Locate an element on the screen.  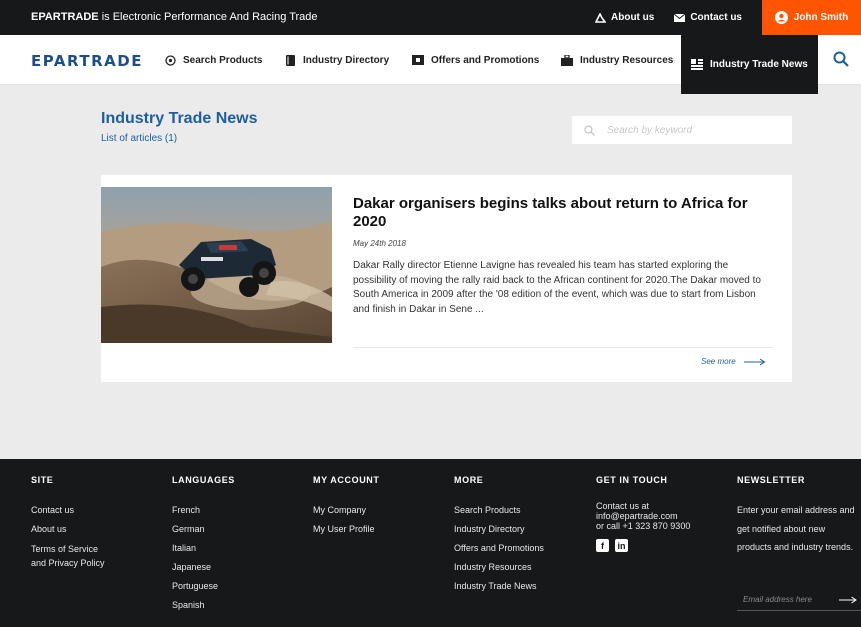
about-icon is located at coordinates (600, 17).